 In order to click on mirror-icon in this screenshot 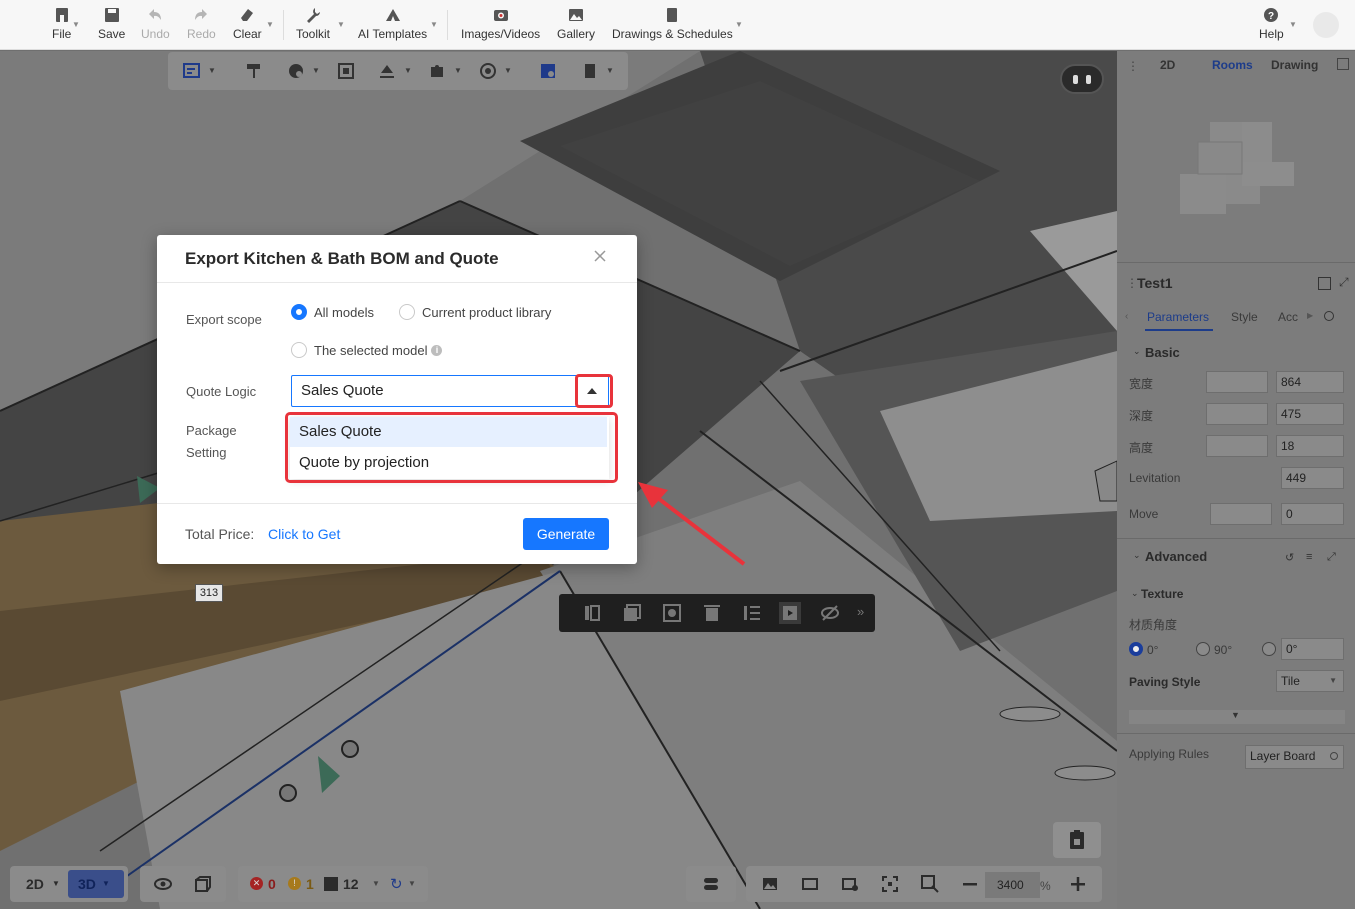, I will do `click(790, 613)`.